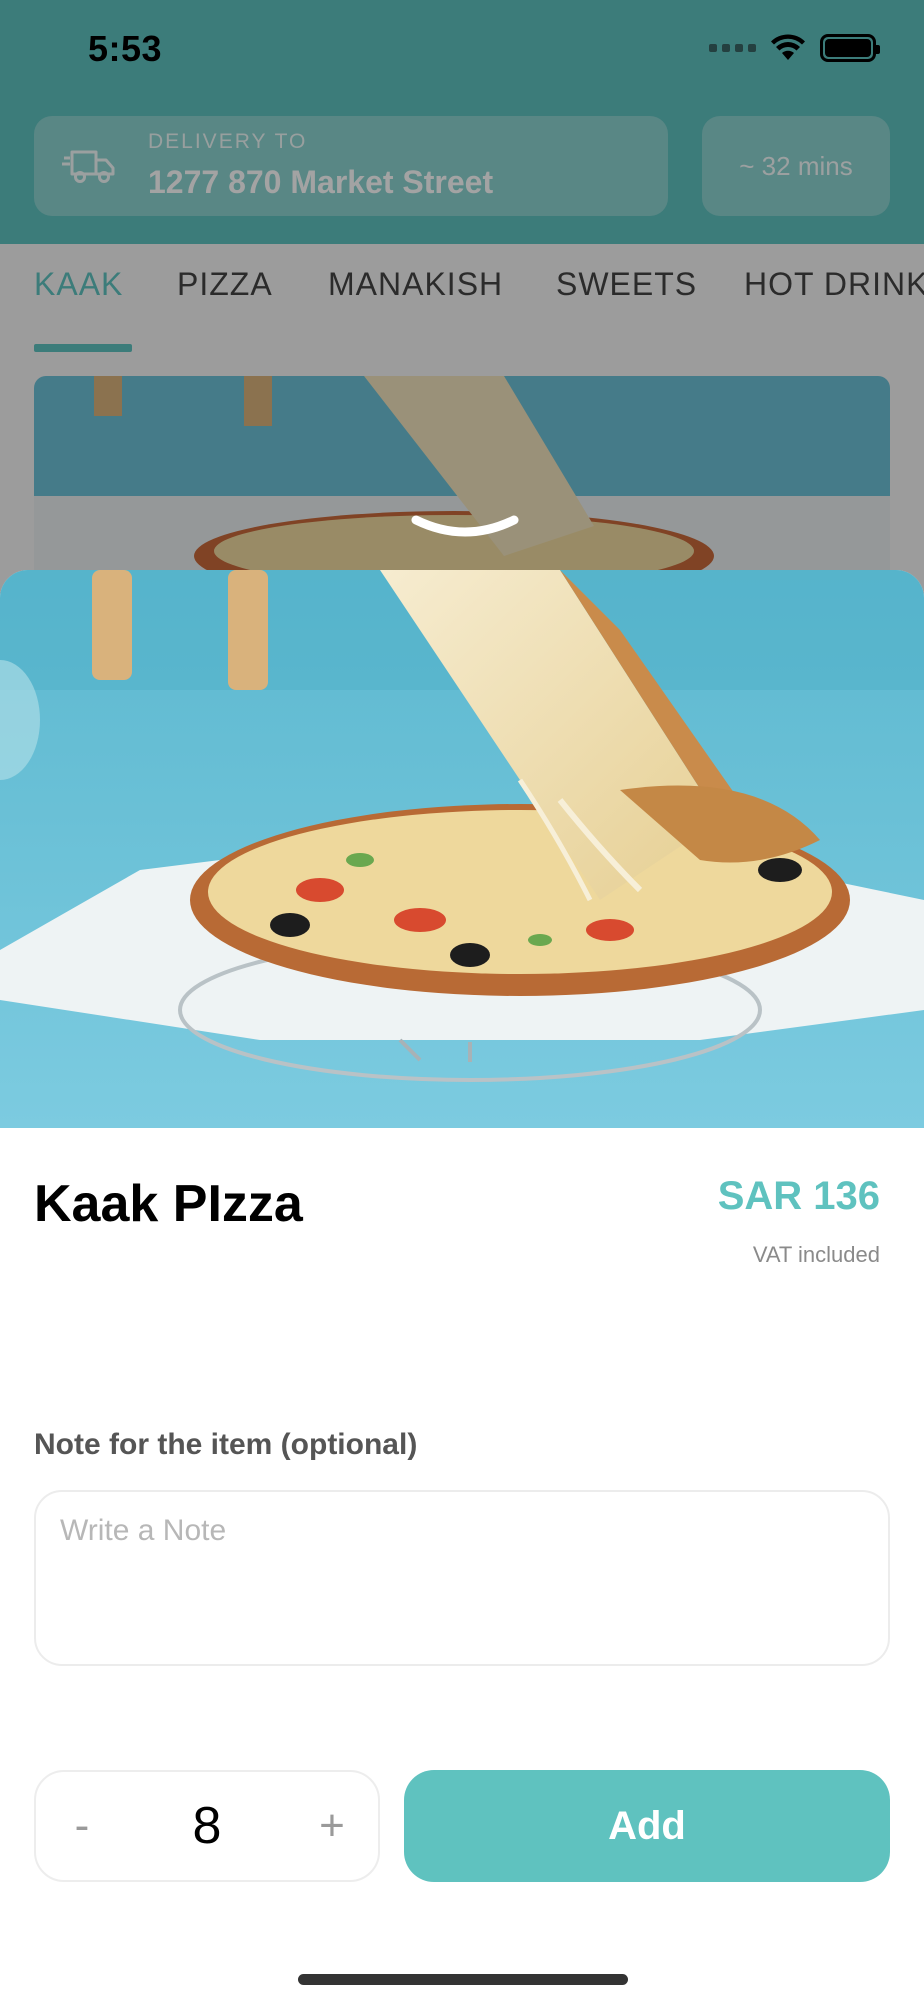  I want to click on increase-quantity-button: +, so click(332, 1826).